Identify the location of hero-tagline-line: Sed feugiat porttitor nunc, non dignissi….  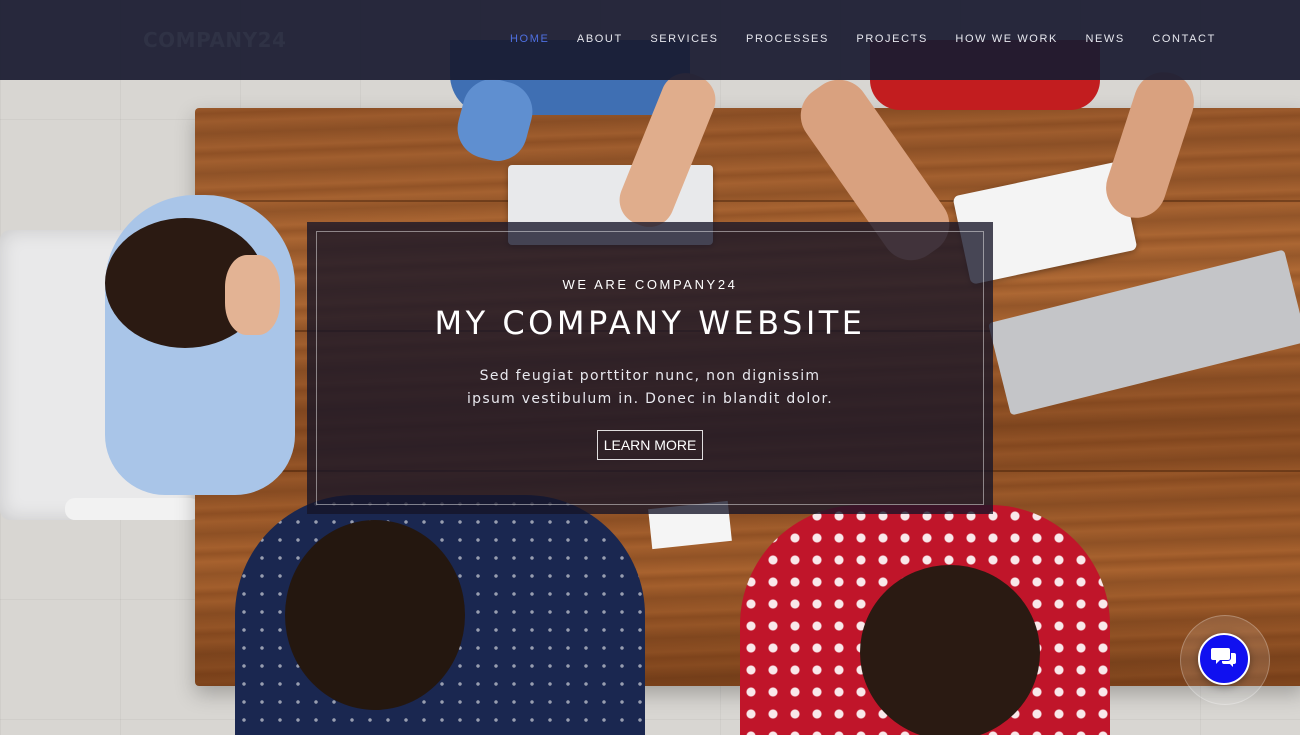
(650, 376).